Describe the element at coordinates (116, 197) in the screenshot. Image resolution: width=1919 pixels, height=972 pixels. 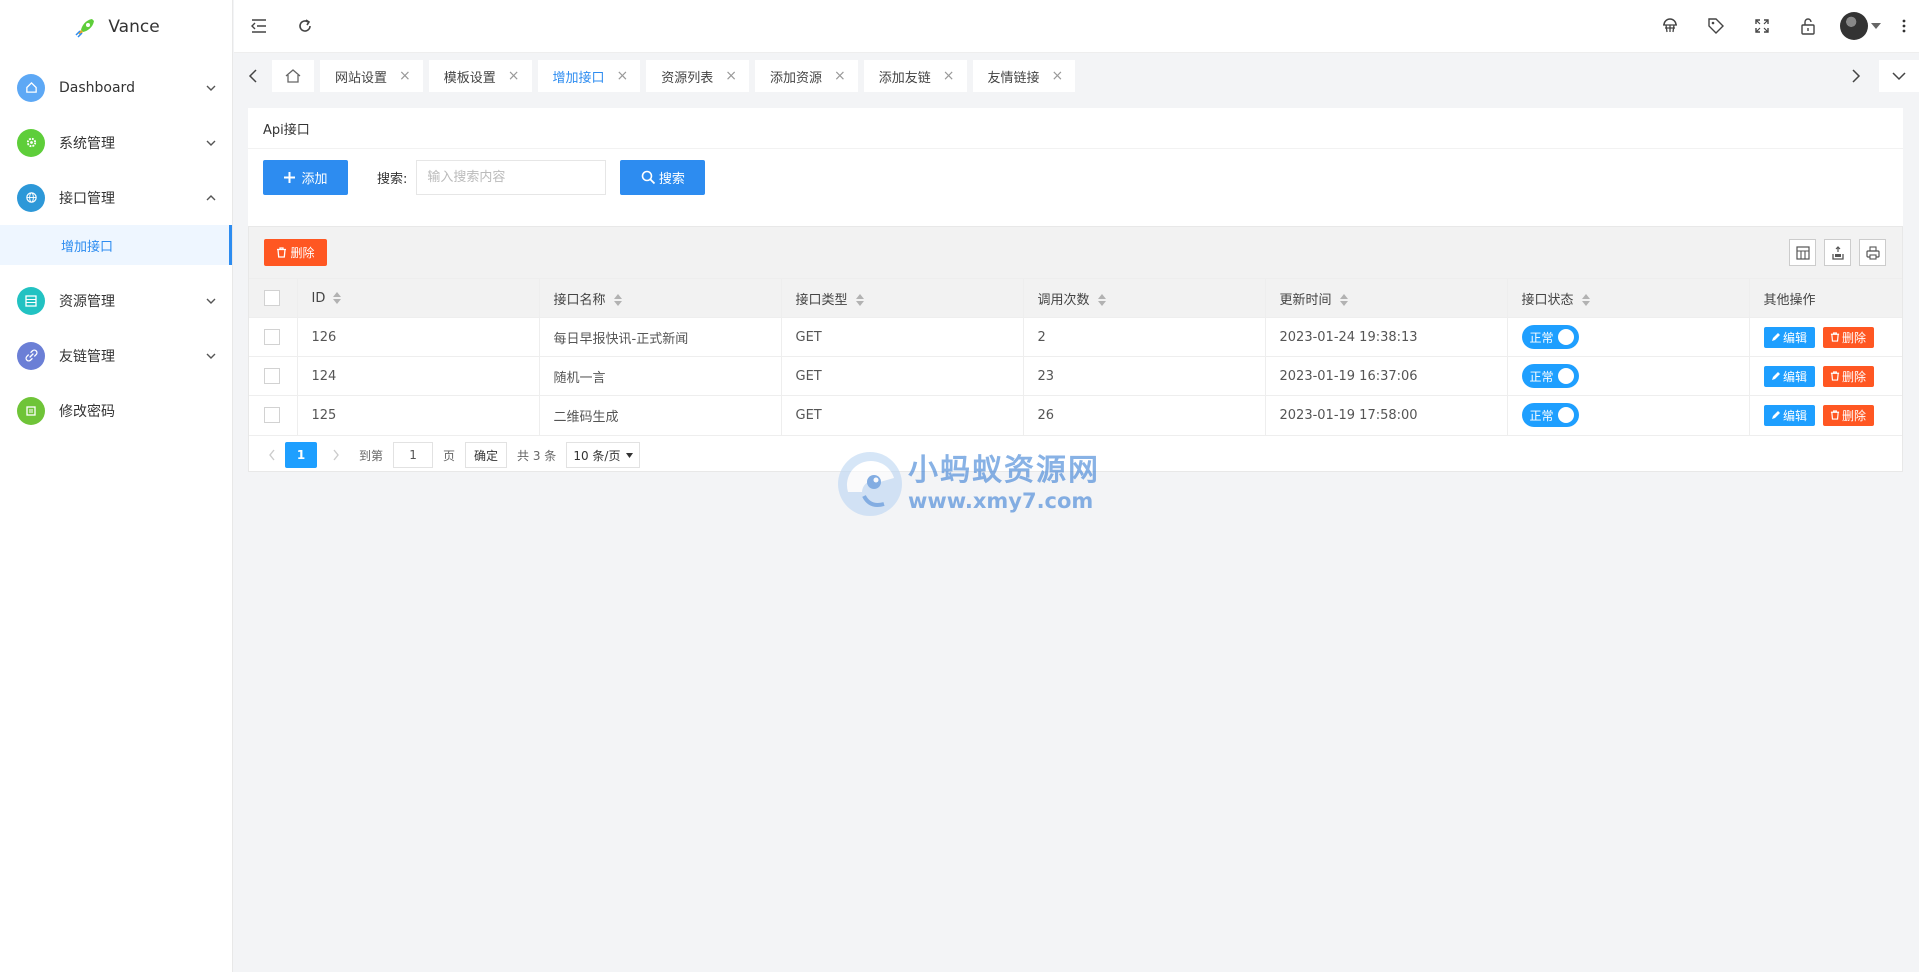
I see `sidebar-item-api: 接口管理` at that location.